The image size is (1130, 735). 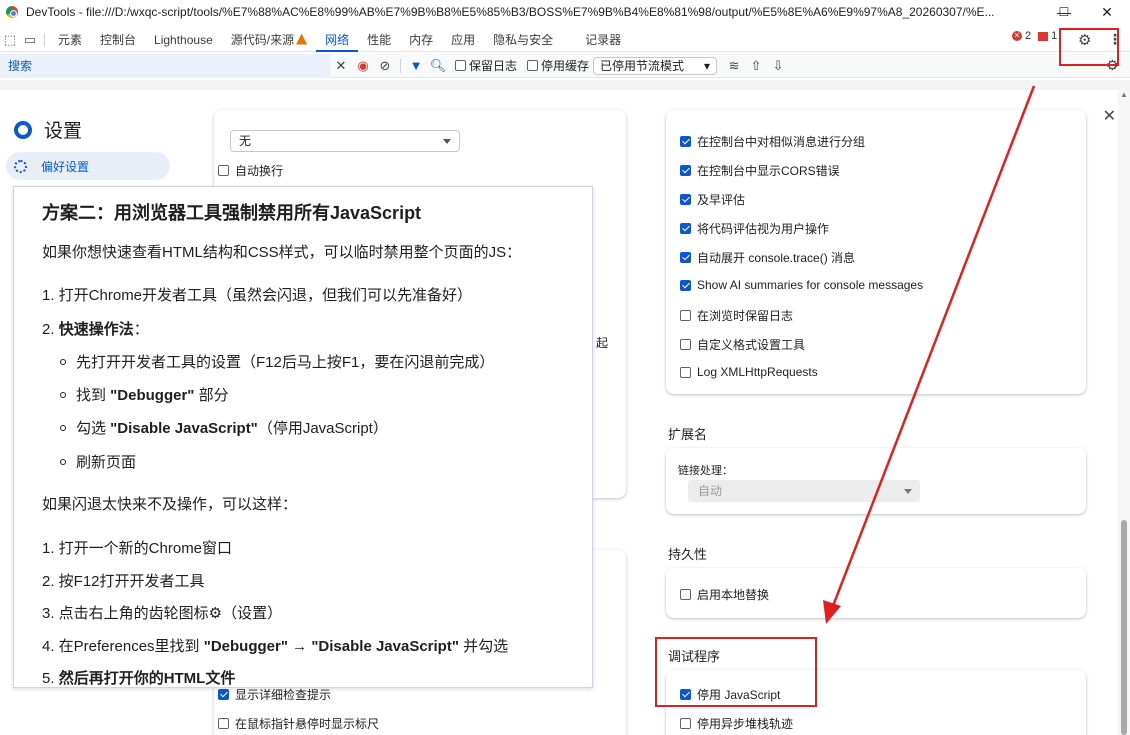 What do you see at coordinates (721, 200) in the screenshot?
I see `checkbox-label: 及早评估` at bounding box center [721, 200].